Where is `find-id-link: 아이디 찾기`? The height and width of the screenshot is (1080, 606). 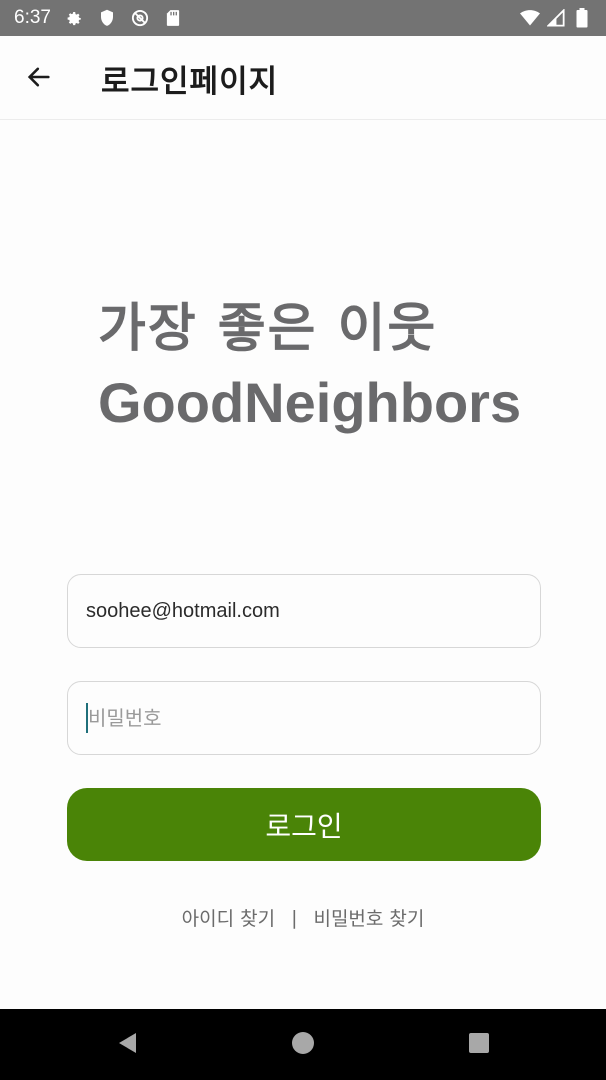 find-id-link: 아이디 찾기 is located at coordinates (228, 917).